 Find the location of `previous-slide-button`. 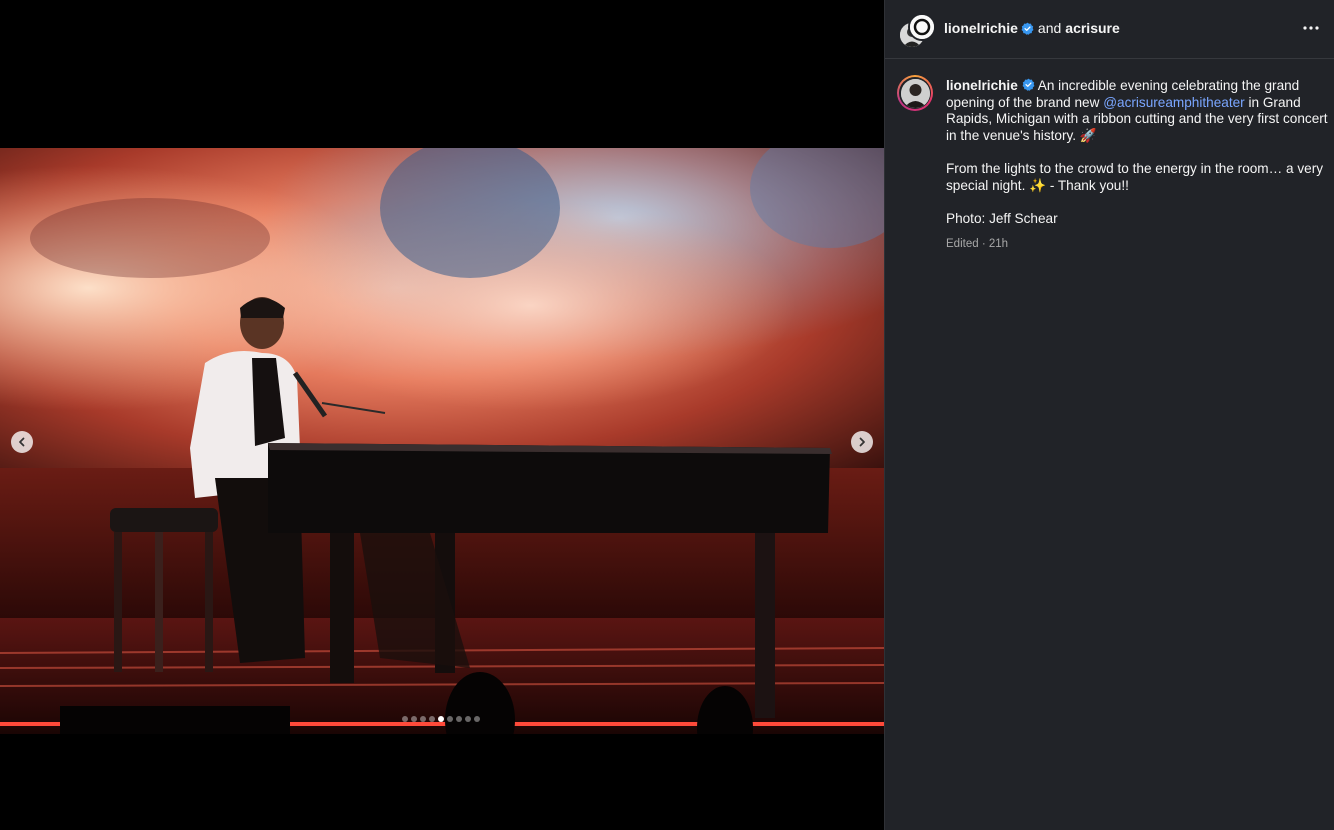

previous-slide-button is located at coordinates (22, 442).